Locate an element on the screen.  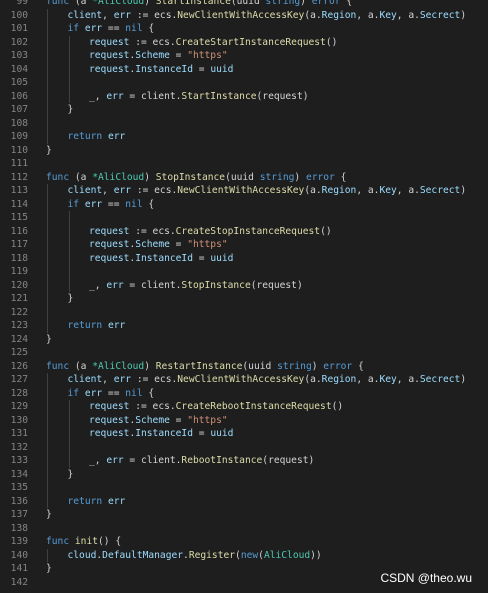
line-number: 118 is located at coordinates (19, 258).